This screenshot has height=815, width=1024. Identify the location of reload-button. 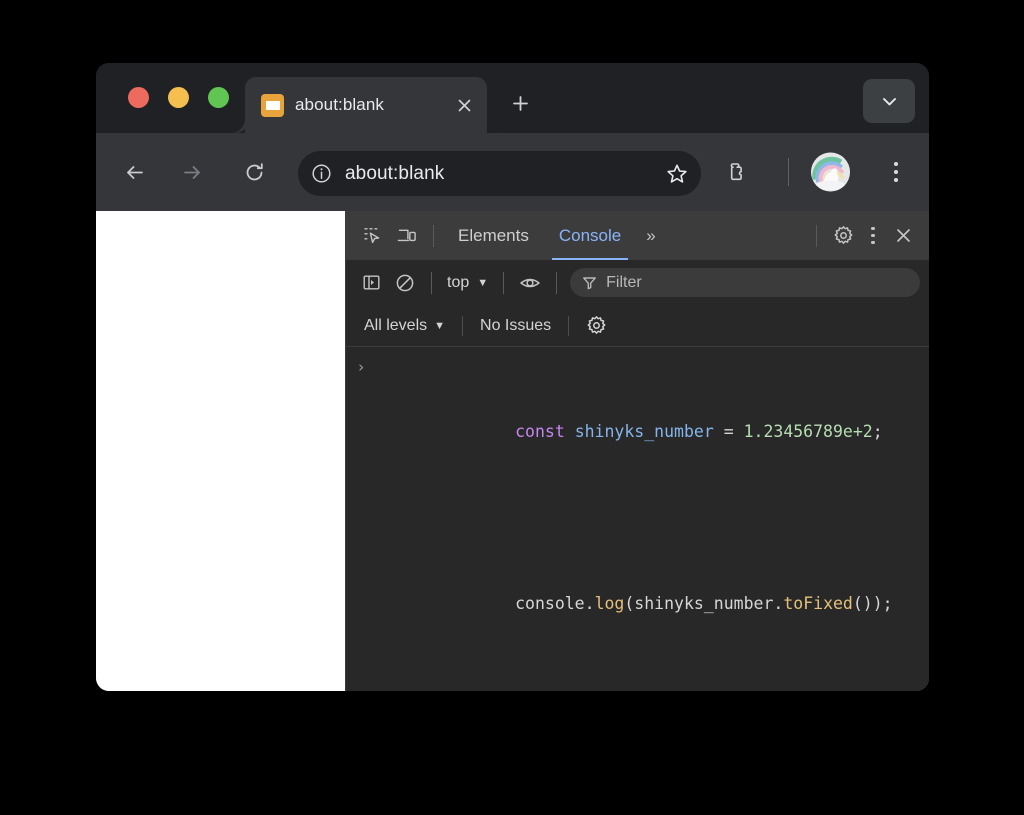
(254, 172).